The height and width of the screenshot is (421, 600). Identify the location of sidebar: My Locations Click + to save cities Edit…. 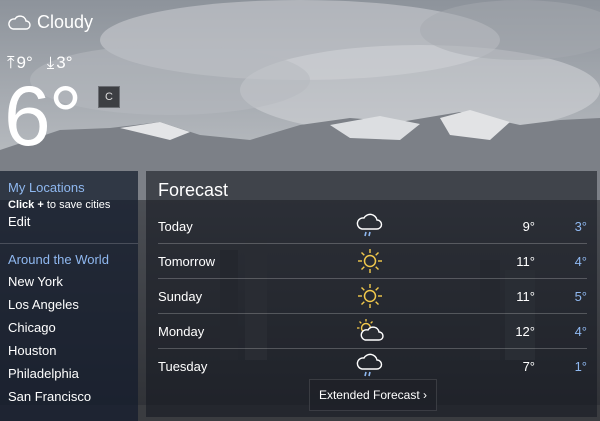
(69, 296).